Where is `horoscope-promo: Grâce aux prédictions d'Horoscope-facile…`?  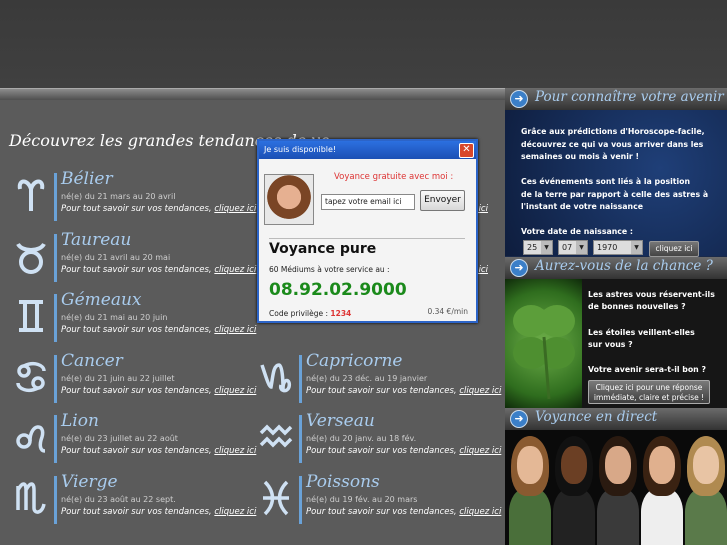 horoscope-promo: Grâce aux prédictions d'Horoscope-facile… is located at coordinates (616, 183).